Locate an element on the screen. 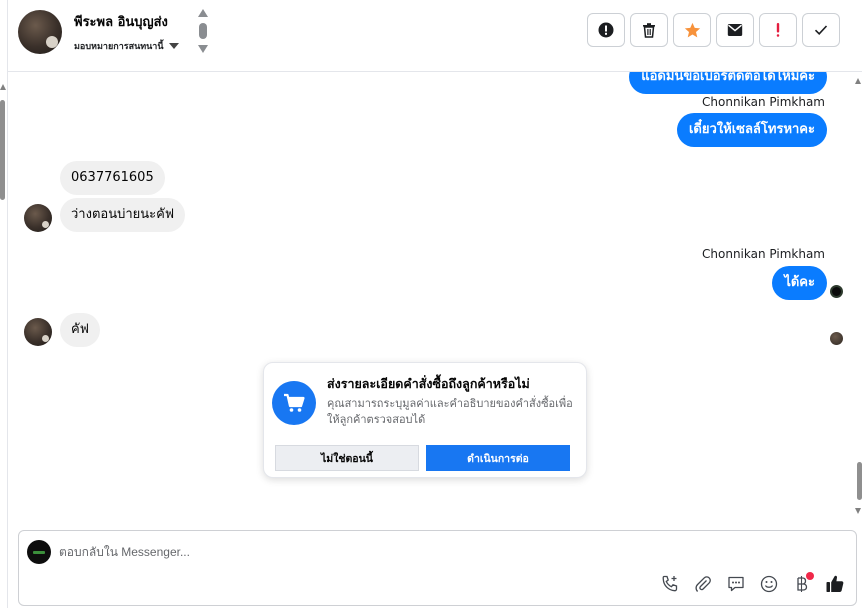 This screenshot has width=862, height=608. star-icon is located at coordinates (692, 29).